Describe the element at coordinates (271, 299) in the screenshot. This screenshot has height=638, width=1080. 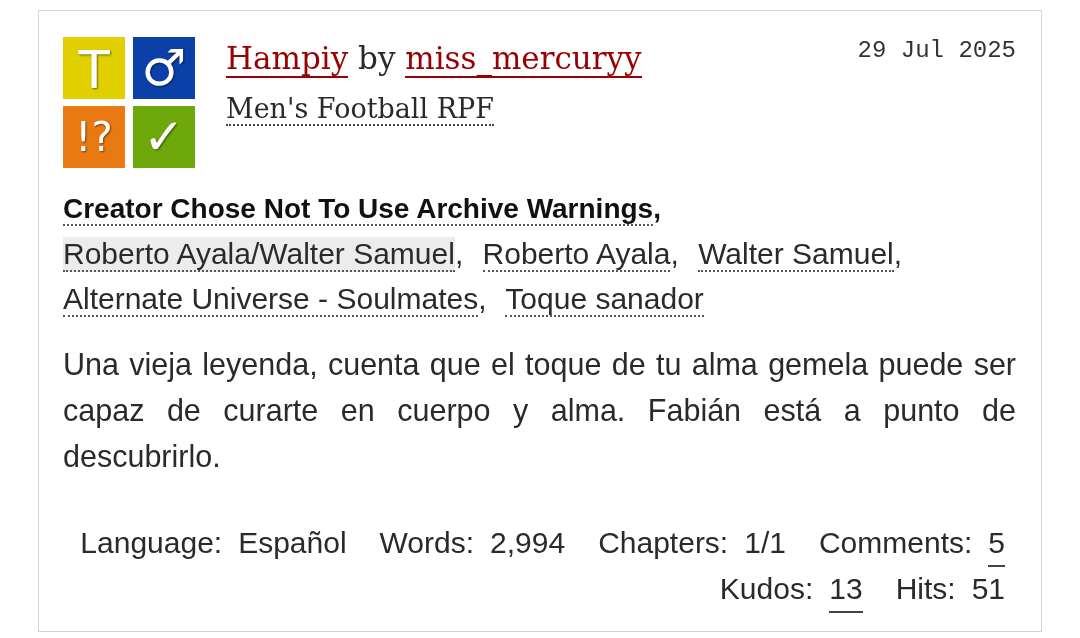
I see `freeform-tag-link: Alternate Universe - Soulmates` at that location.